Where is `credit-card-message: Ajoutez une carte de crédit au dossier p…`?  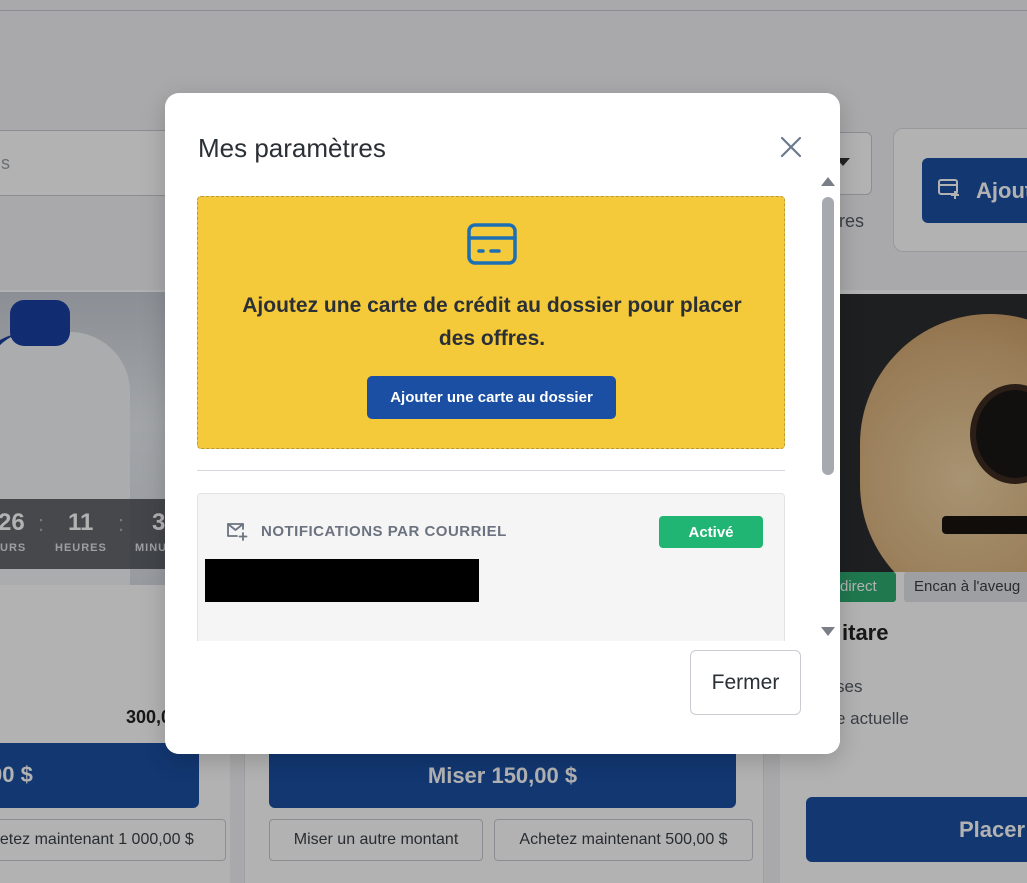 credit-card-message: Ajoutez une carte de crédit au dossier p… is located at coordinates (492, 322).